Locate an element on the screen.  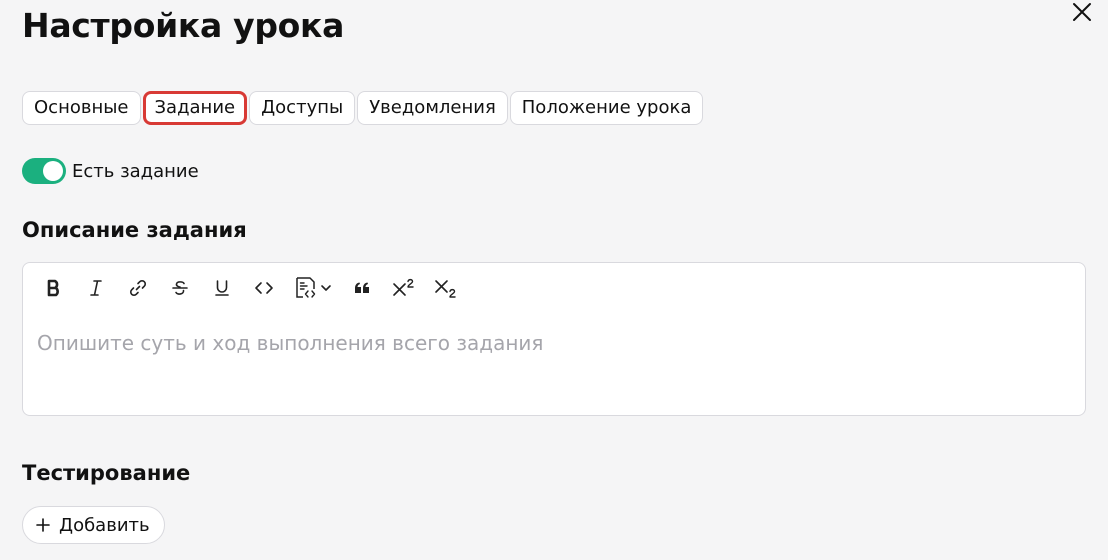
task-toggle-label: Есть задание is located at coordinates (135, 171).